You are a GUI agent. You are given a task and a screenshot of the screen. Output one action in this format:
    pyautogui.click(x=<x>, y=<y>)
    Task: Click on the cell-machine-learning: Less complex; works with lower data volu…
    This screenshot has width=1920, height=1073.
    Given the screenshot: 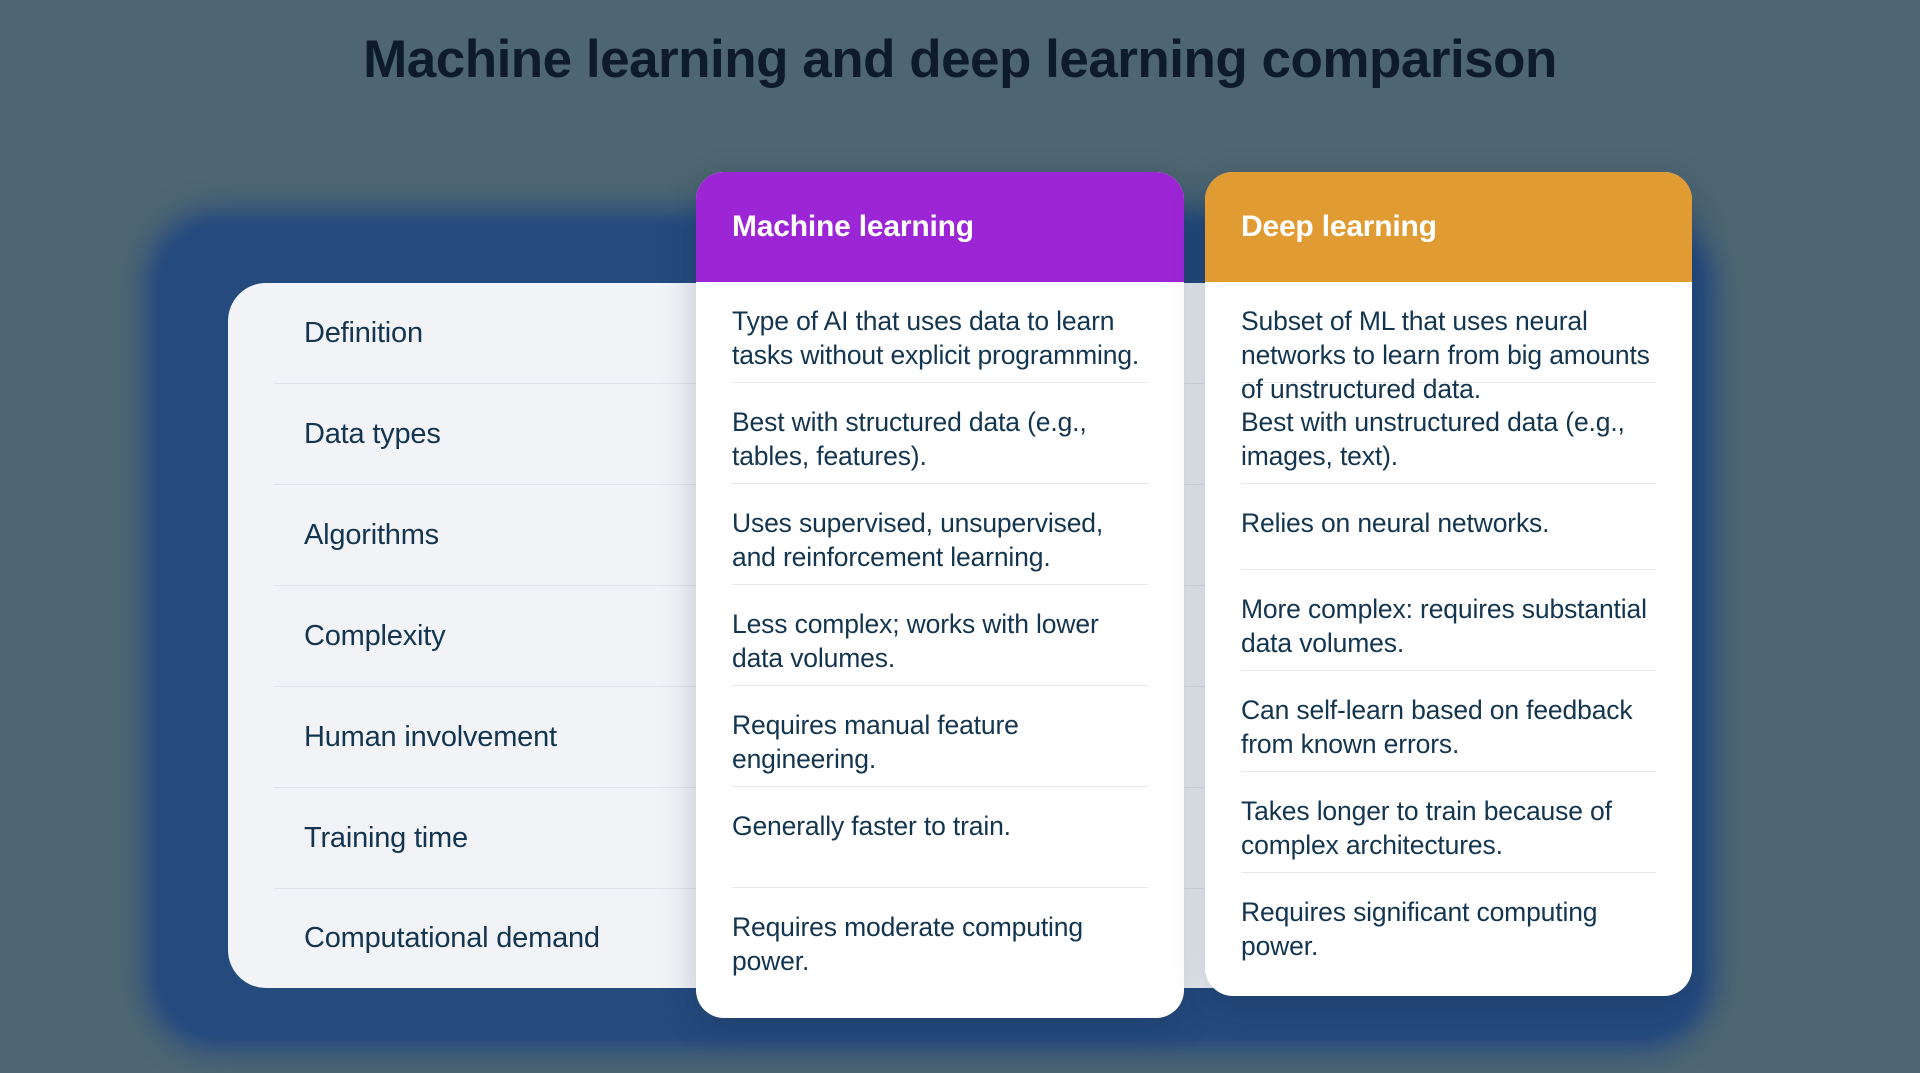 What is the action you would take?
    pyautogui.click(x=940, y=635)
    